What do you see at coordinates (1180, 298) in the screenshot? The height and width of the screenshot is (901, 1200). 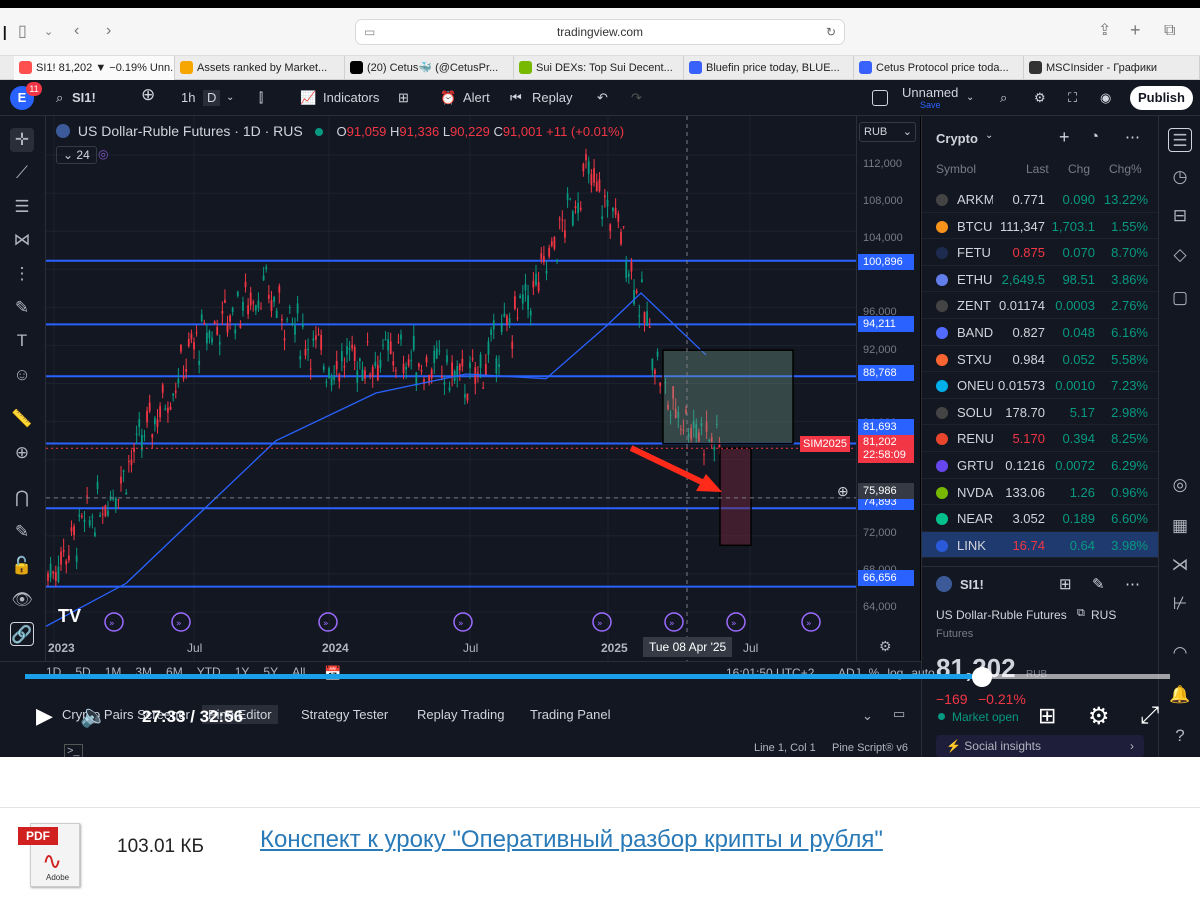 I see `chat-icon: ▢` at bounding box center [1180, 298].